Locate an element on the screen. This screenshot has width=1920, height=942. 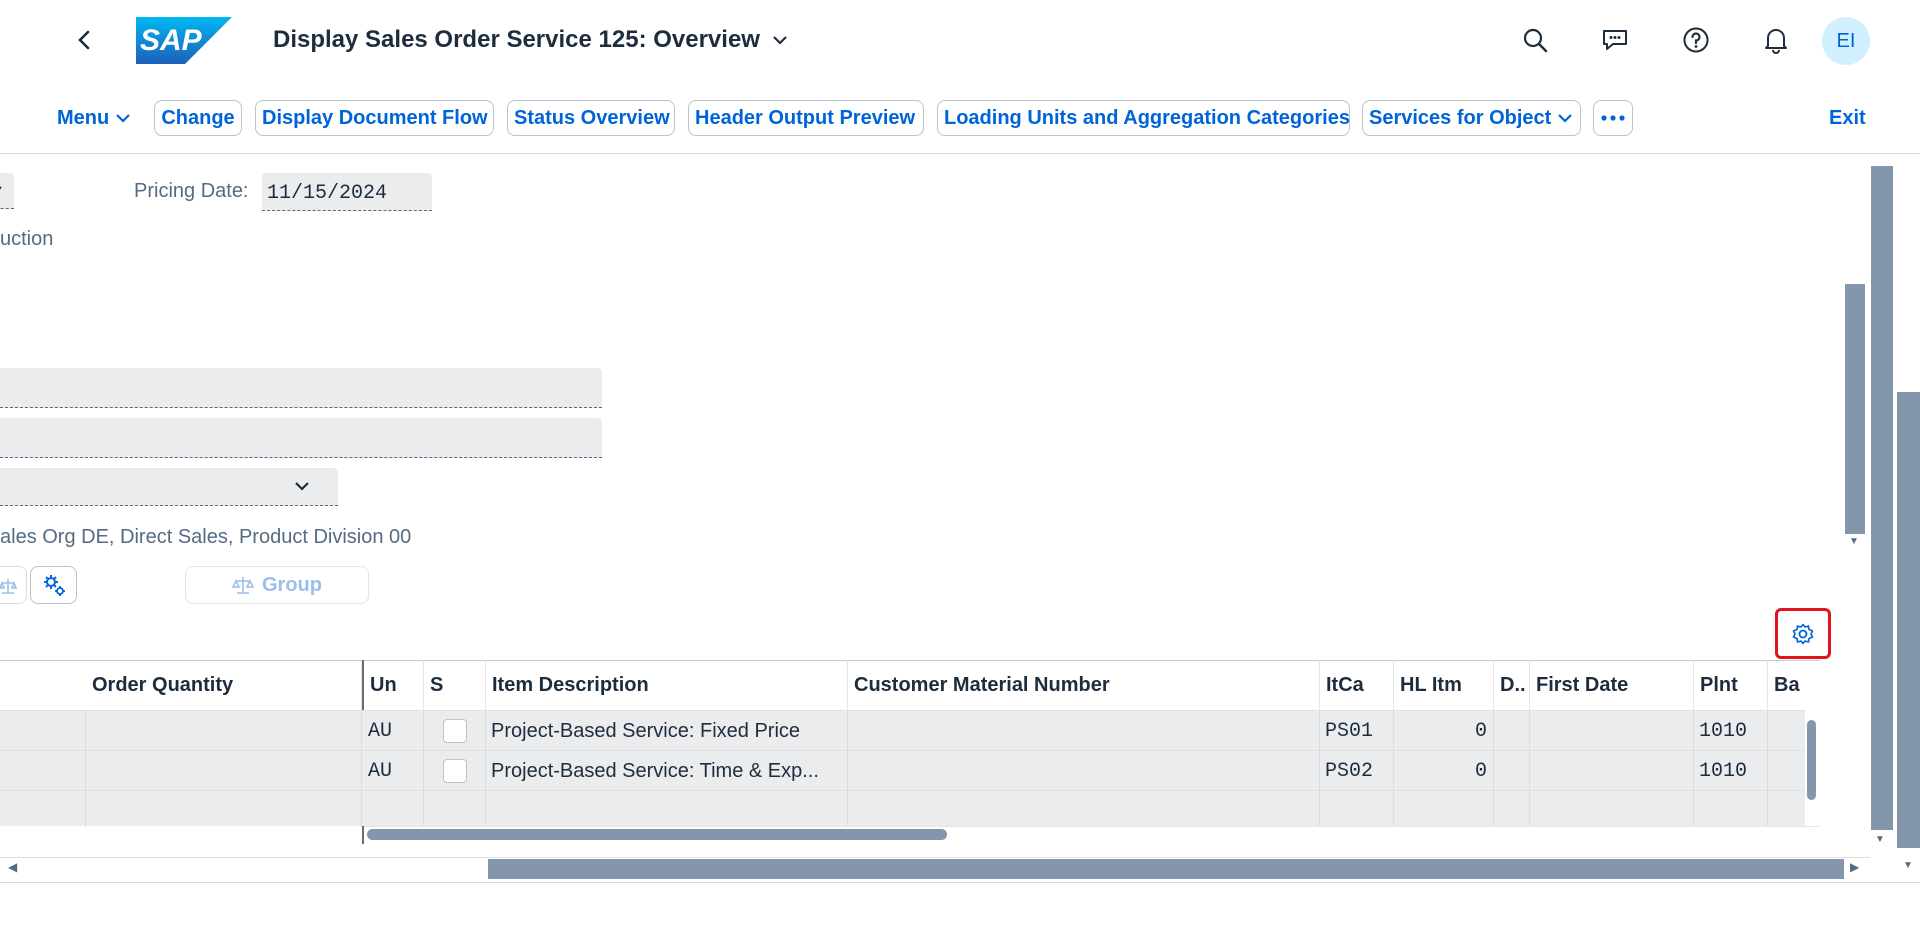
dropdown-field is located at coordinates (169, 487).